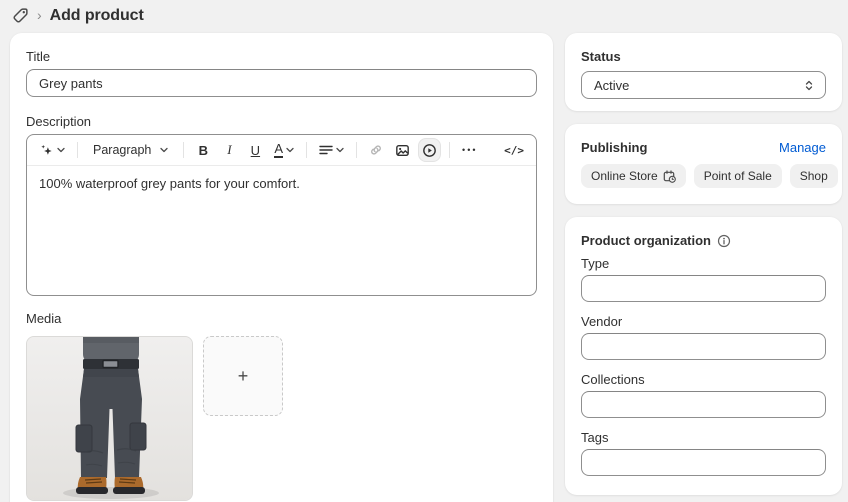 The image size is (848, 502). Describe the element at coordinates (595, 263) in the screenshot. I see `type-label: Type` at that location.